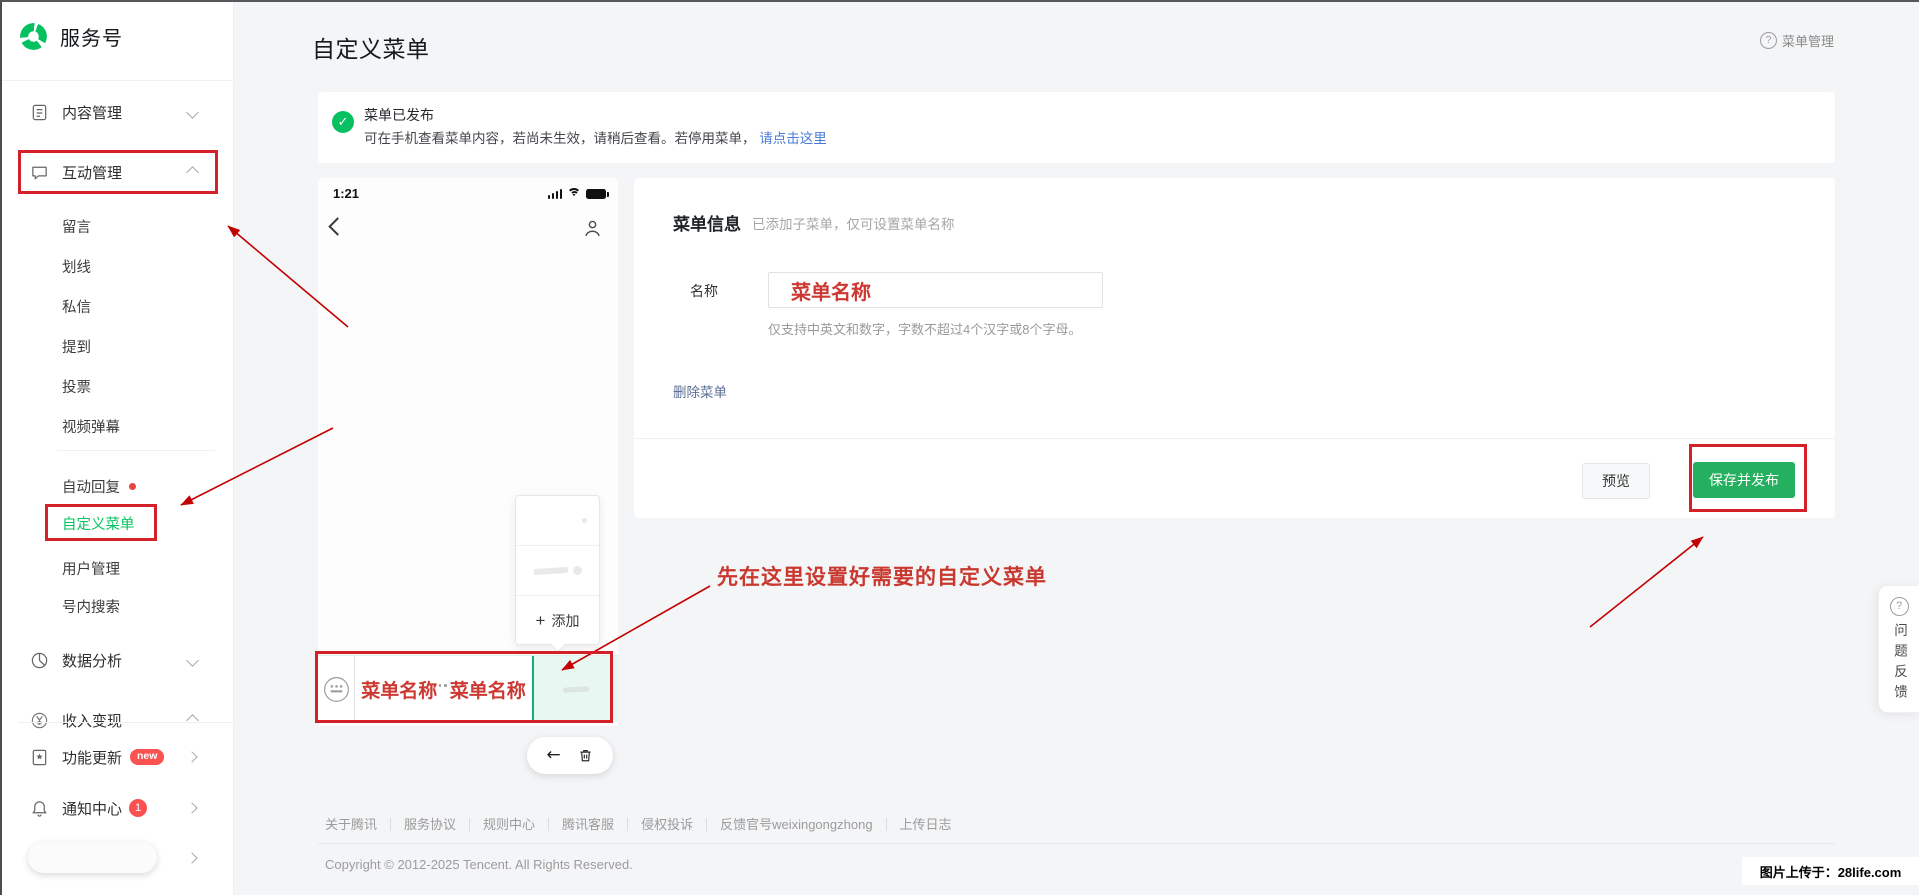 The image size is (1919, 895). I want to click on disable-menu-link: 请点击这里, so click(793, 138).